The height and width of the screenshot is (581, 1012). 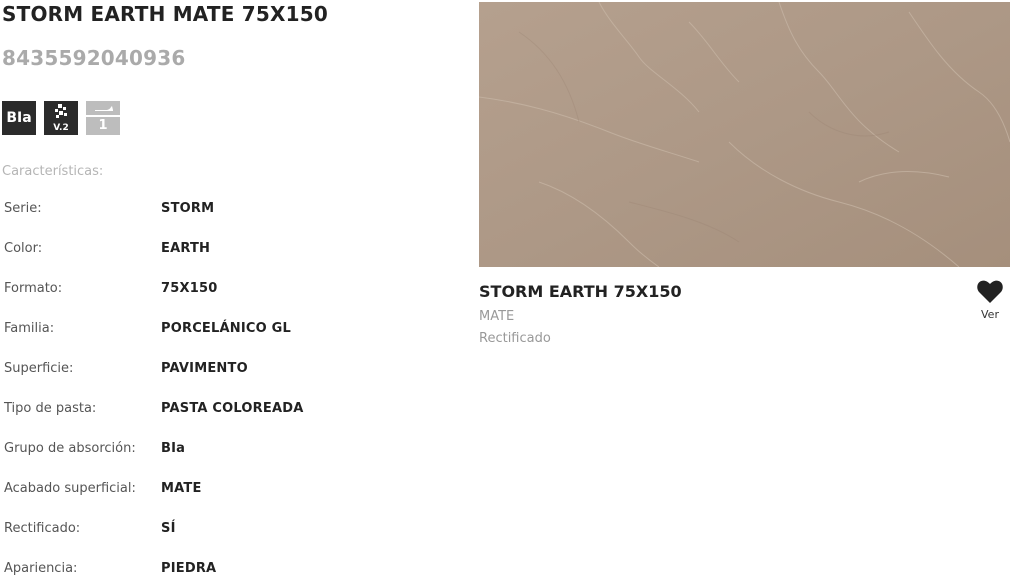 What do you see at coordinates (42, 528) in the screenshot?
I see `spec-label: Rectificado:` at bounding box center [42, 528].